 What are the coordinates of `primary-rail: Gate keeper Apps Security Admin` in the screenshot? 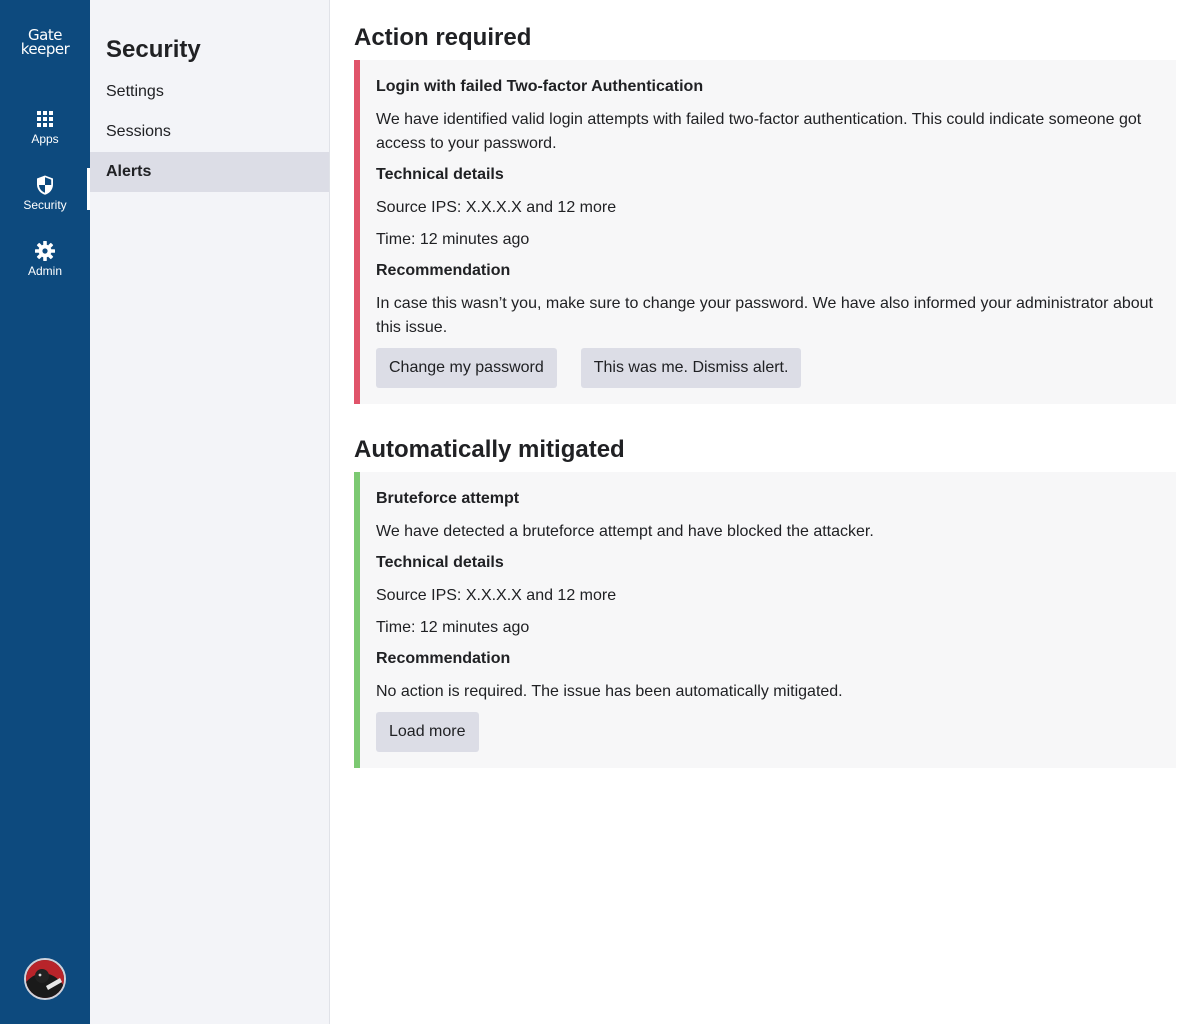 It's located at (45, 512).